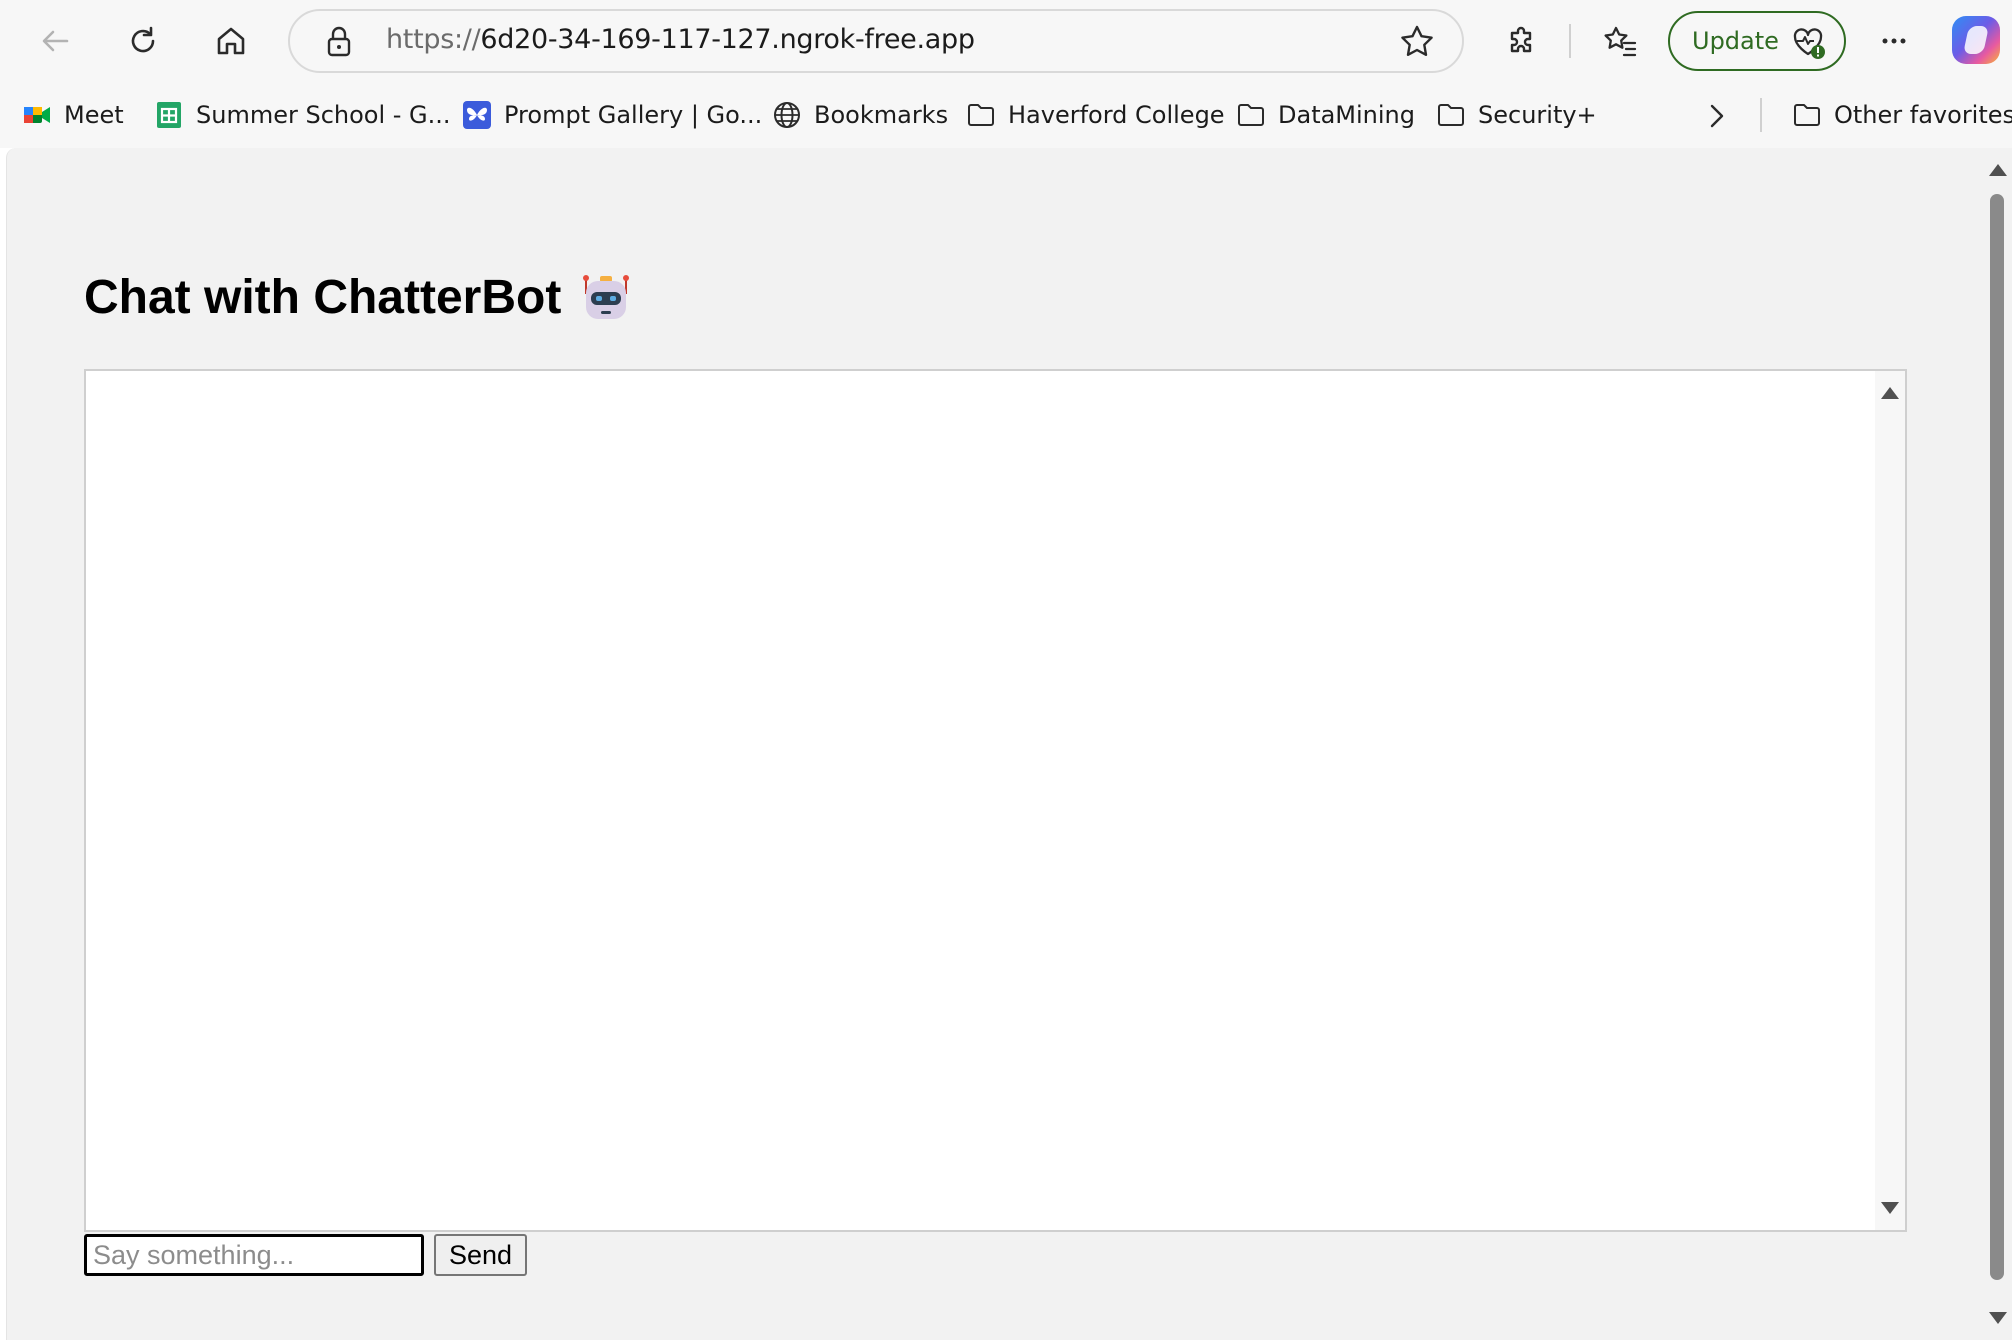  I want to click on refresh-icon, so click(143, 39).